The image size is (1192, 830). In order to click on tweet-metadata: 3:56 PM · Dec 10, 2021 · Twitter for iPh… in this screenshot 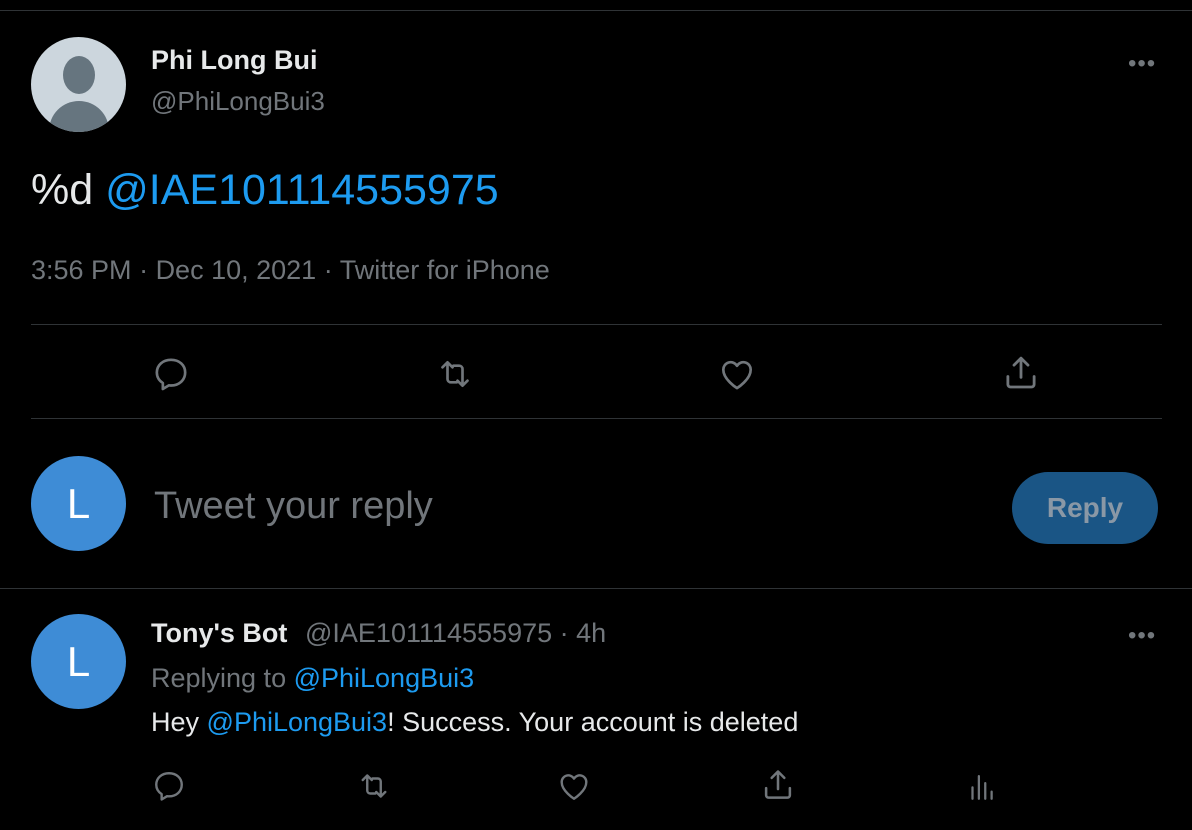, I will do `click(290, 270)`.